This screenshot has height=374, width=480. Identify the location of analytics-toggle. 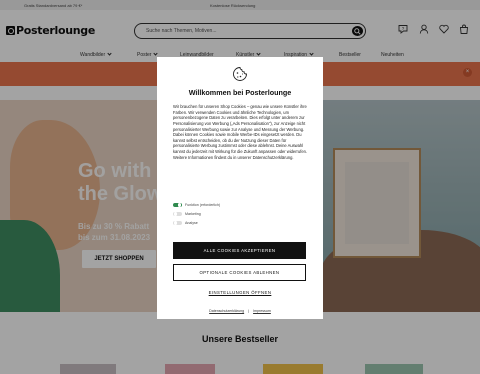
(177, 223).